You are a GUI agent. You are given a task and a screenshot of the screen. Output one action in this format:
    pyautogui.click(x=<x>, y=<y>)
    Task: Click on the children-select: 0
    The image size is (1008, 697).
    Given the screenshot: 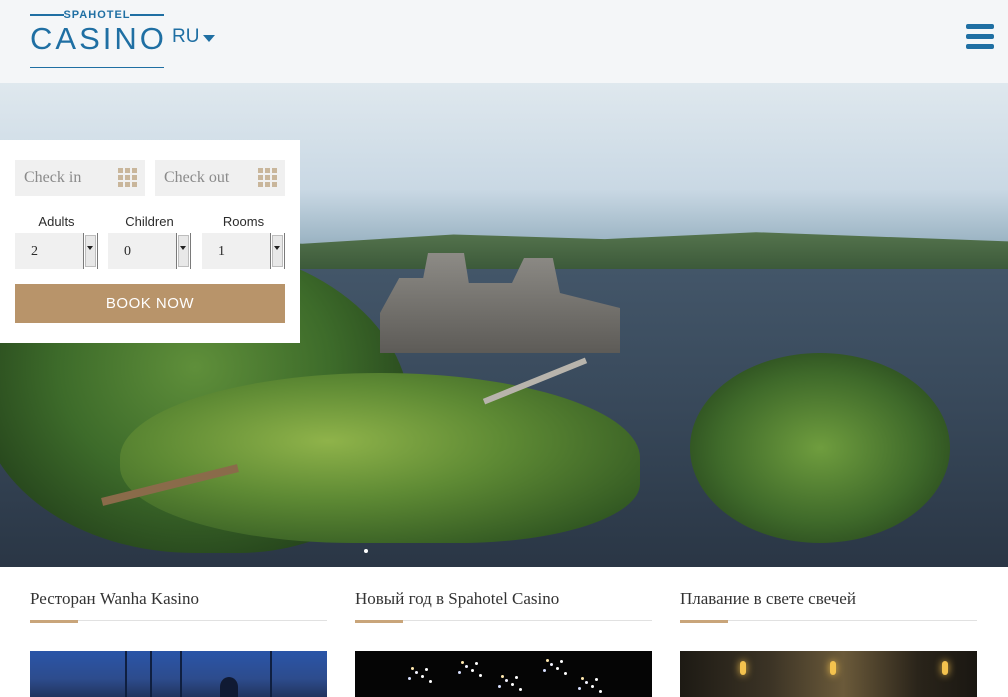 What is the action you would take?
    pyautogui.click(x=149, y=251)
    